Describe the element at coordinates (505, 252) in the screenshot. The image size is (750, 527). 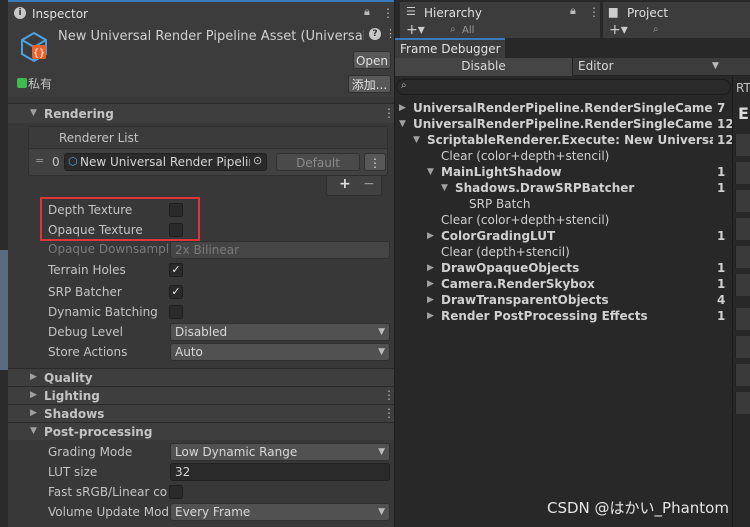
I see `event-tree-label: Clear (depth+stencil)` at that location.